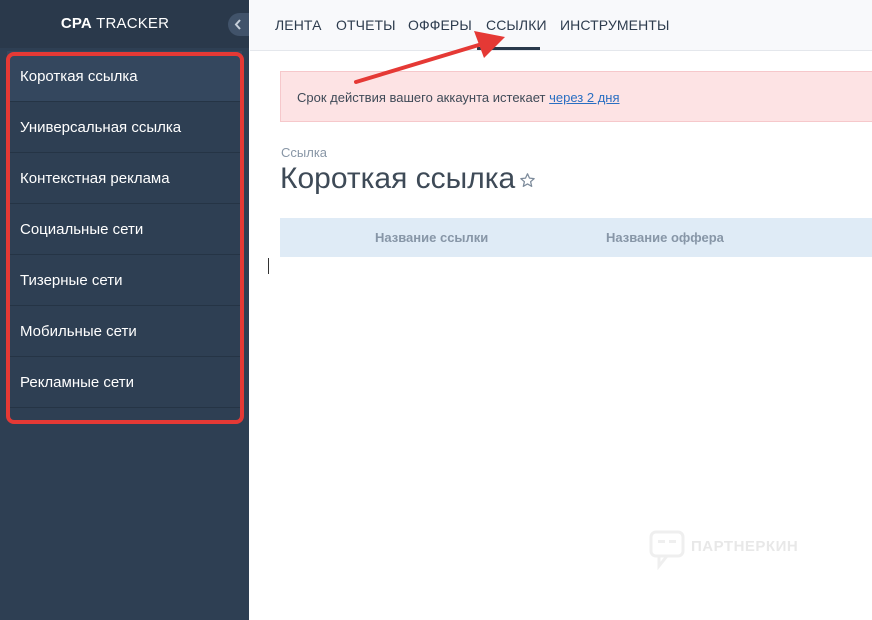 Image resolution: width=872 pixels, height=620 pixels. What do you see at coordinates (76, 23) in the screenshot?
I see `brand-bold: CPA` at bounding box center [76, 23].